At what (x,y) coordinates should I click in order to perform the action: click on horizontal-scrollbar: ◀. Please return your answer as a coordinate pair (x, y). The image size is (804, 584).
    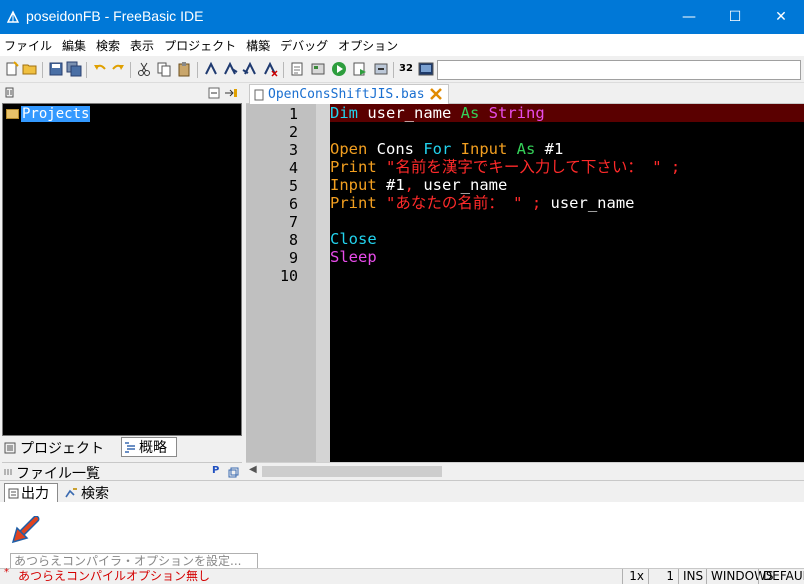
    Looking at the image, I should click on (525, 470).